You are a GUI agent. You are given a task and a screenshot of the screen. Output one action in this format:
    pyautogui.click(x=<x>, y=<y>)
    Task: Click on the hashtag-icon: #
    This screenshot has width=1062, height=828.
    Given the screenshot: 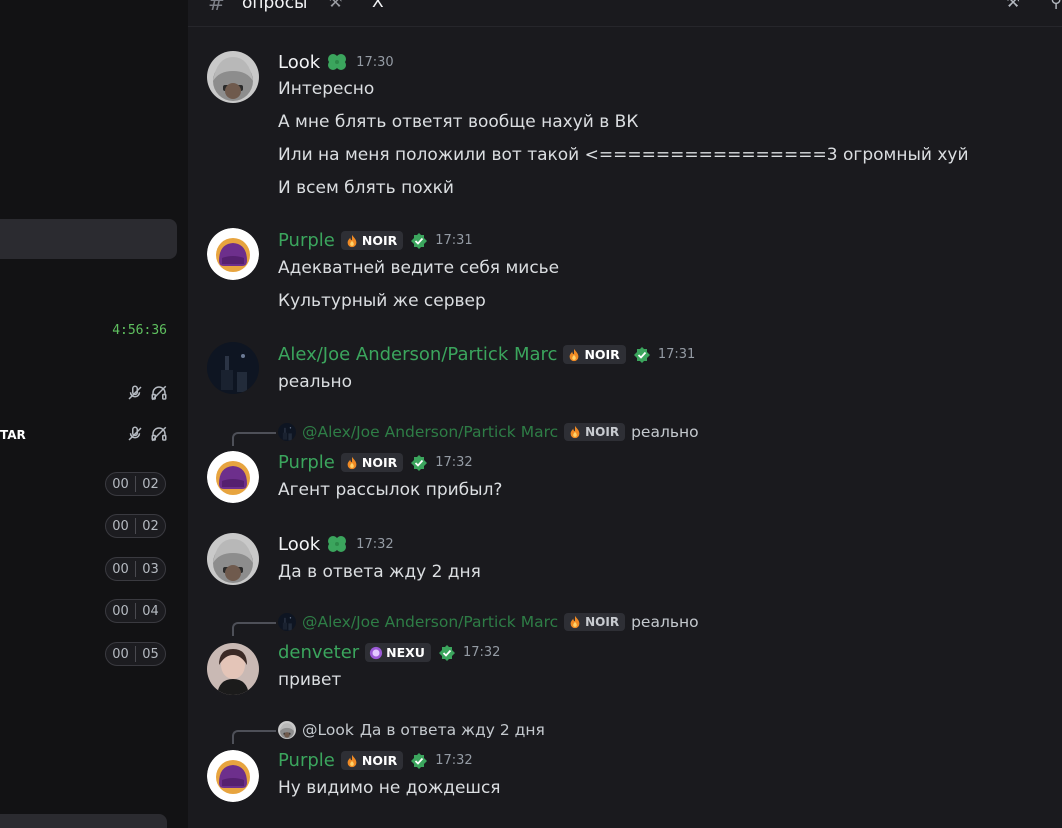 What is the action you would take?
    pyautogui.click(x=216, y=7)
    